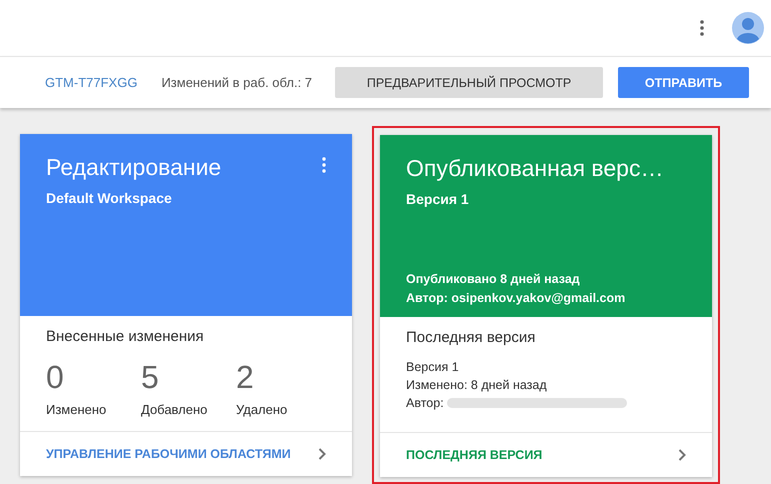  I want to click on version-detail: Версия 1, so click(432, 367).